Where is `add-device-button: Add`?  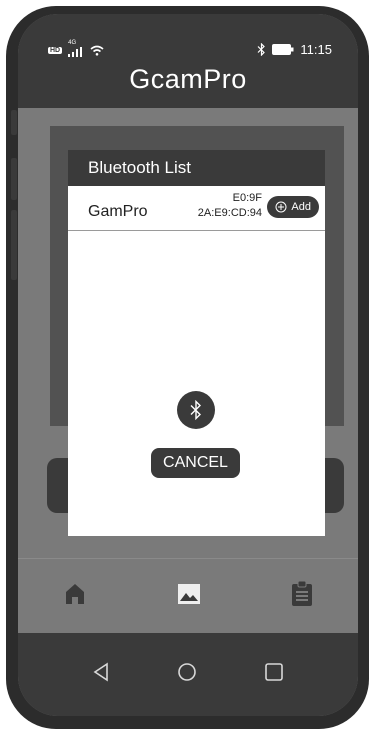
add-device-button: Add is located at coordinates (293, 207).